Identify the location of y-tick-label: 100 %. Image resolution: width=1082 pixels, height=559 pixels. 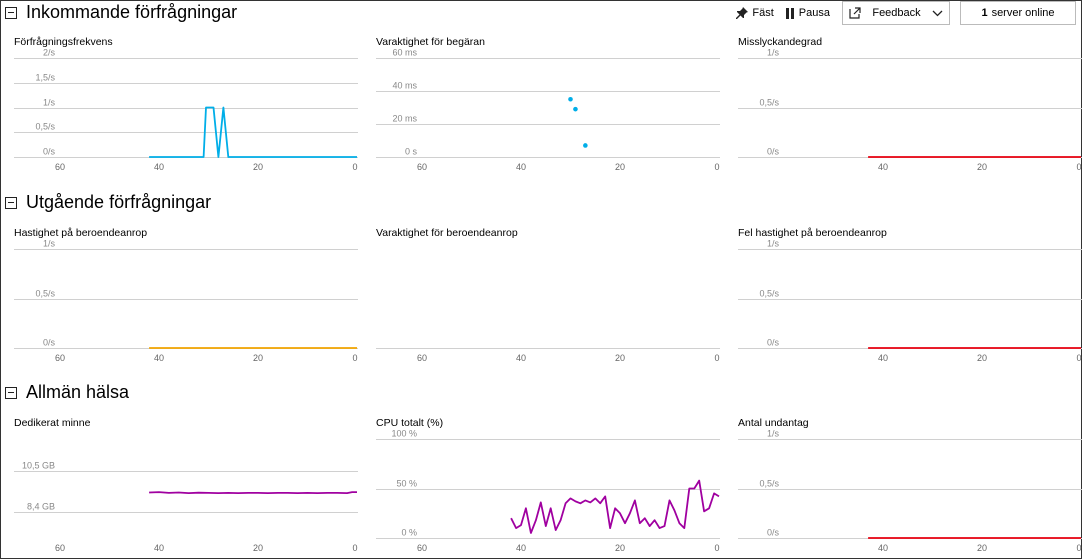
(404, 434).